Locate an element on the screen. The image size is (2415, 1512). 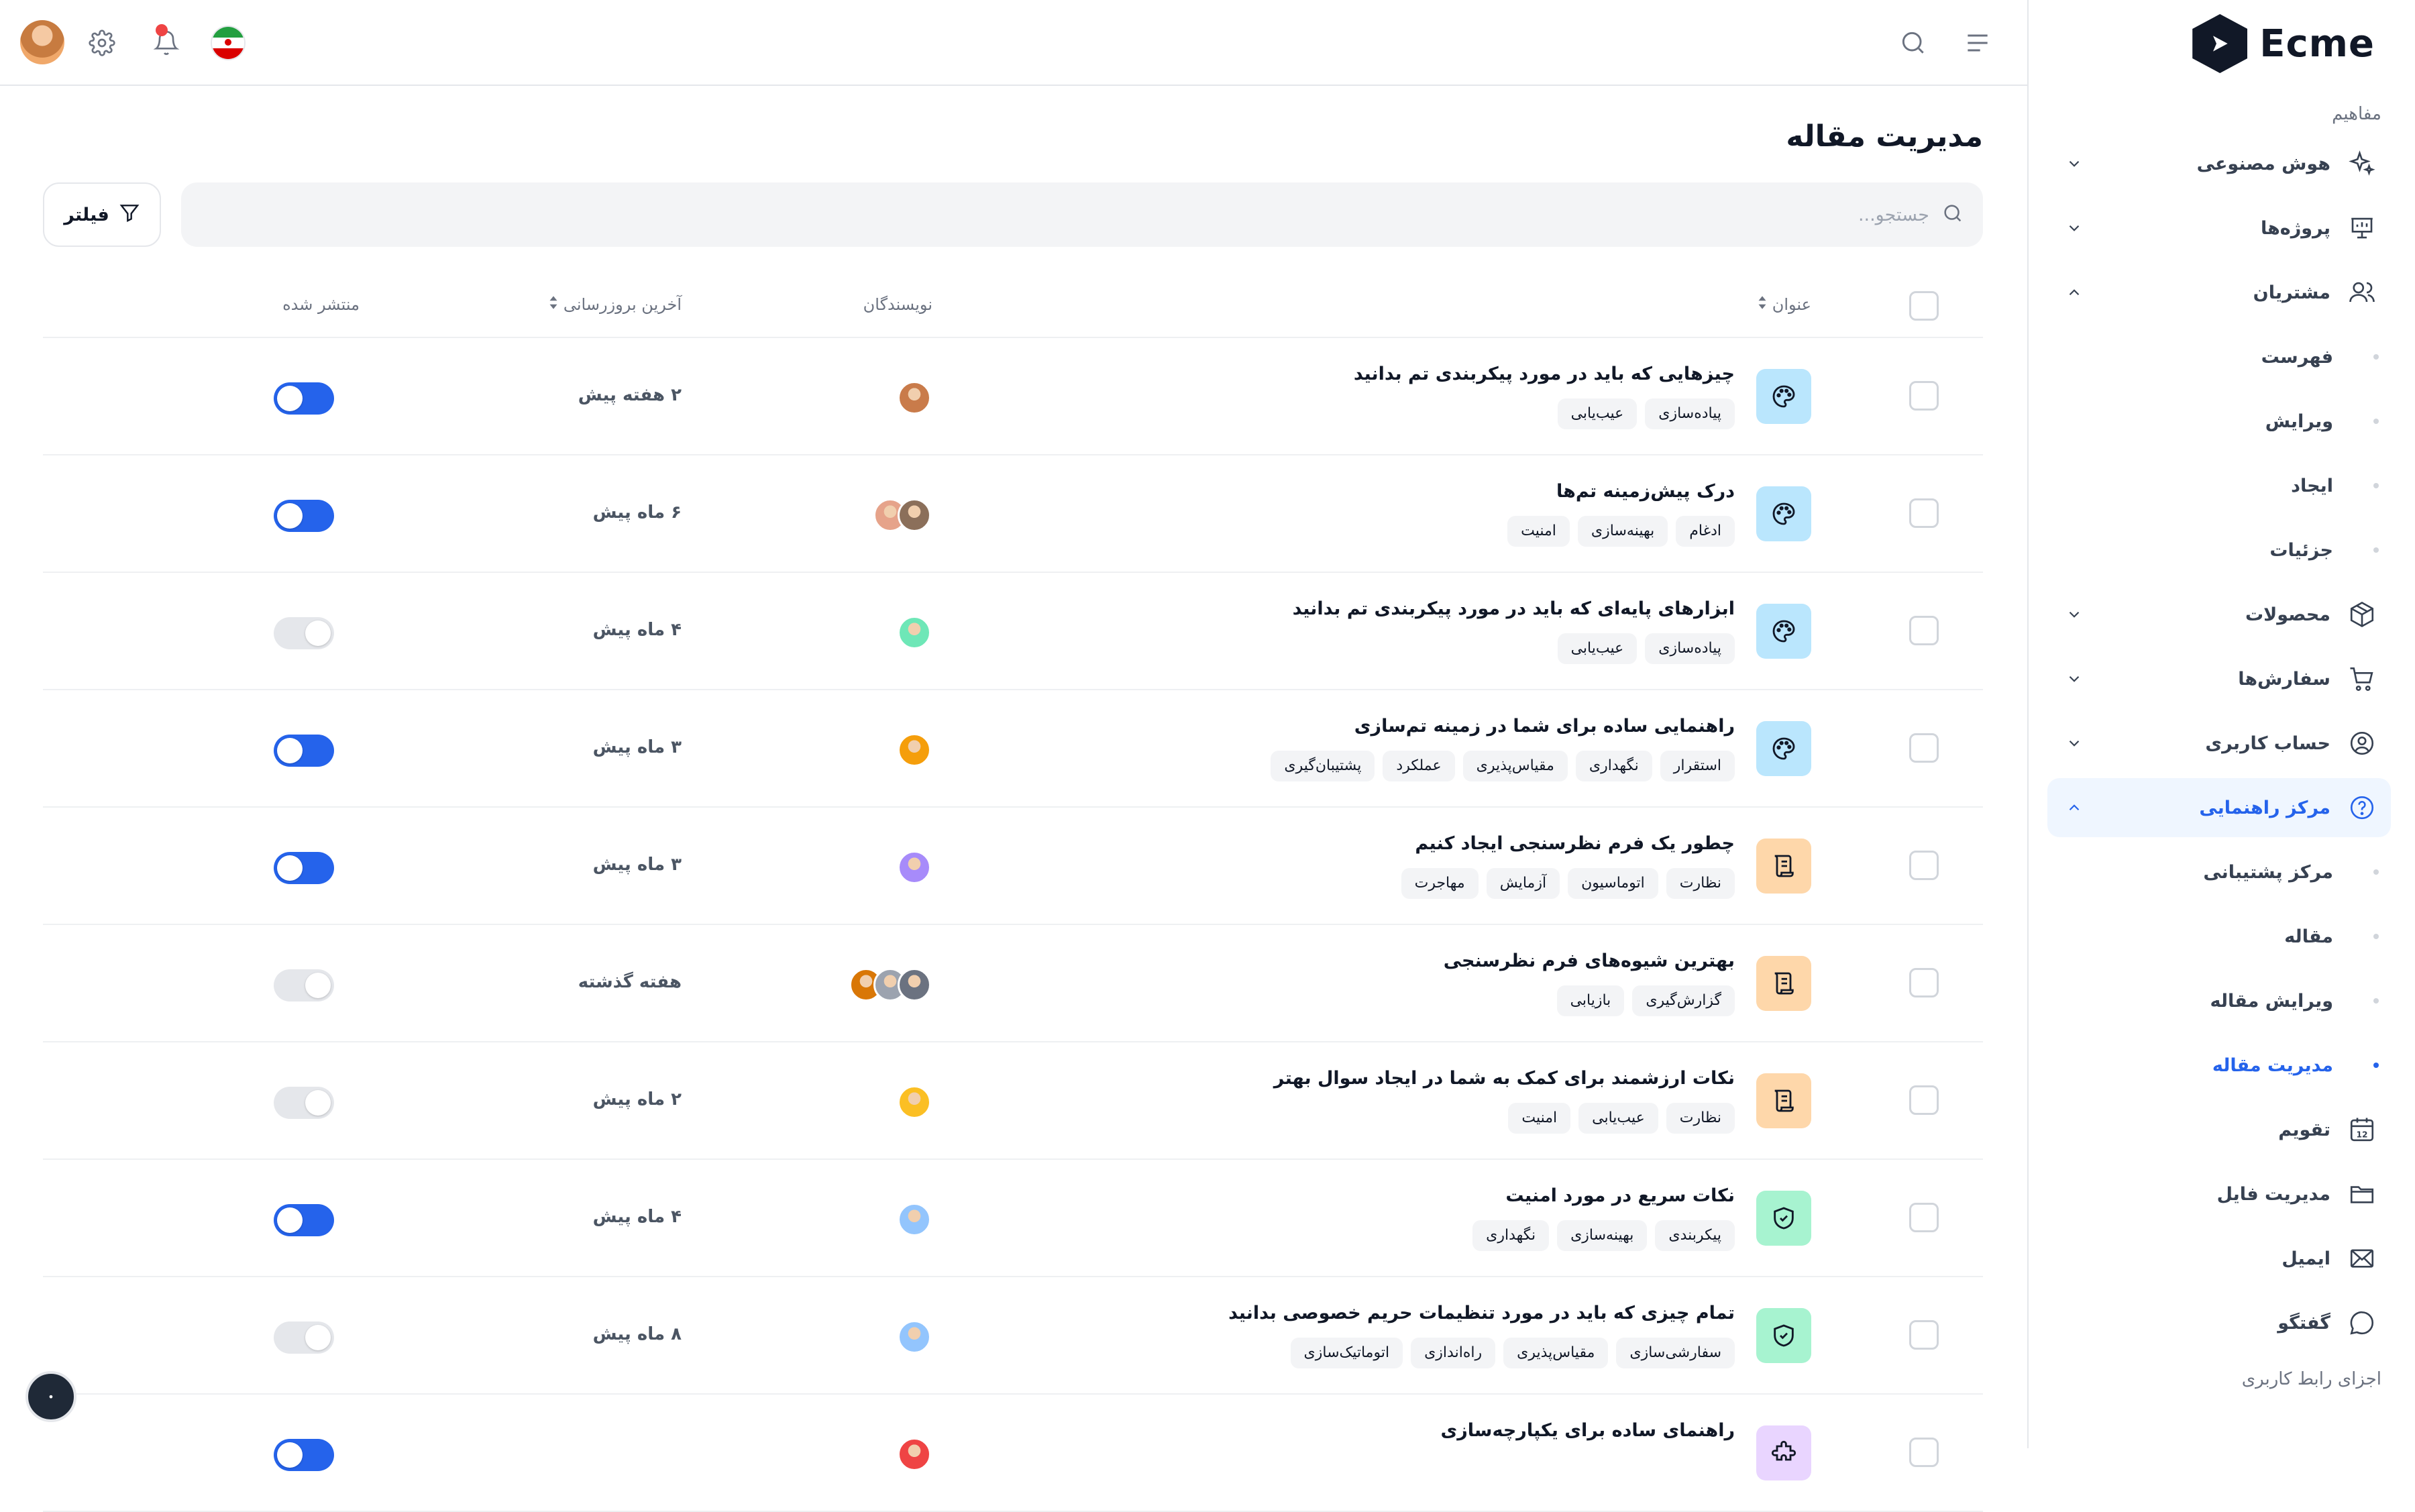
article-title: نکات سریع در مورد امنیت is located at coordinates (1620, 1195).